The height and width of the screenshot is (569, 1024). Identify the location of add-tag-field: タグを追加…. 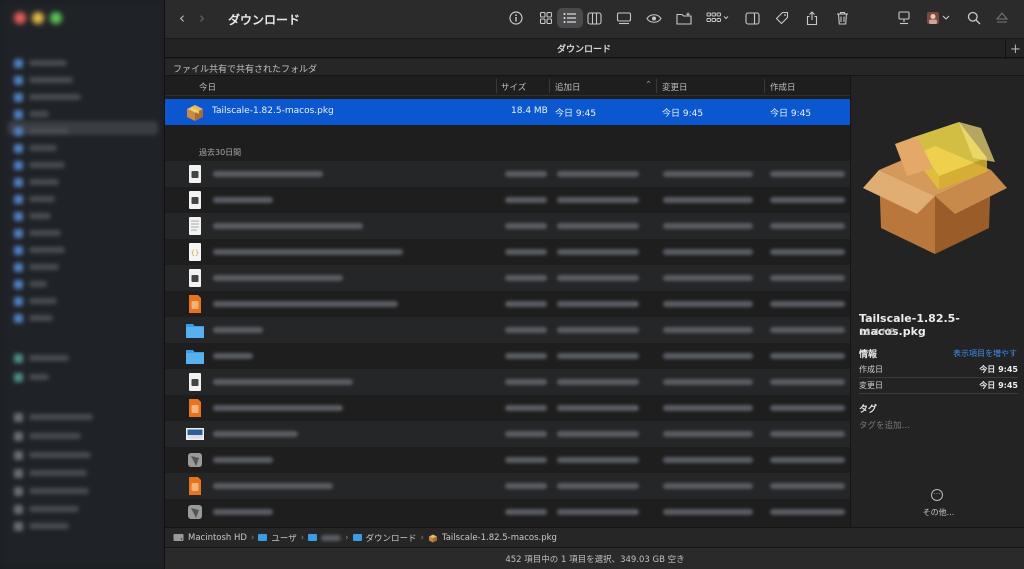
(884, 425).